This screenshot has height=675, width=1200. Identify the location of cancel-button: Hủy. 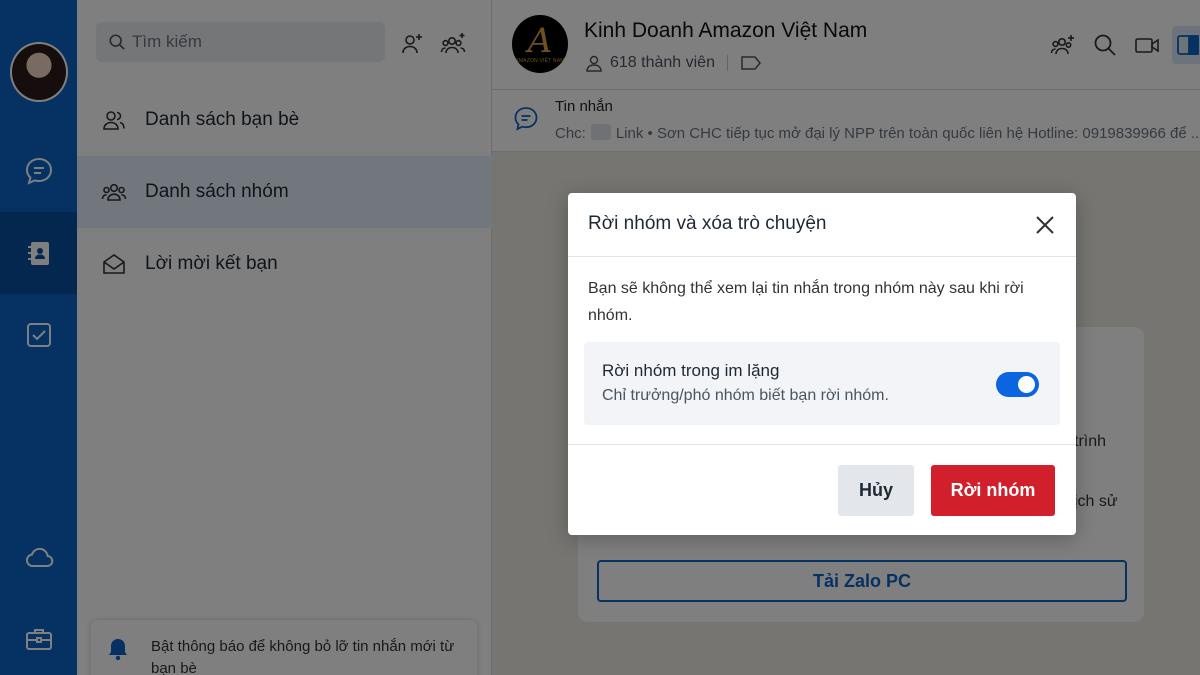
(876, 490).